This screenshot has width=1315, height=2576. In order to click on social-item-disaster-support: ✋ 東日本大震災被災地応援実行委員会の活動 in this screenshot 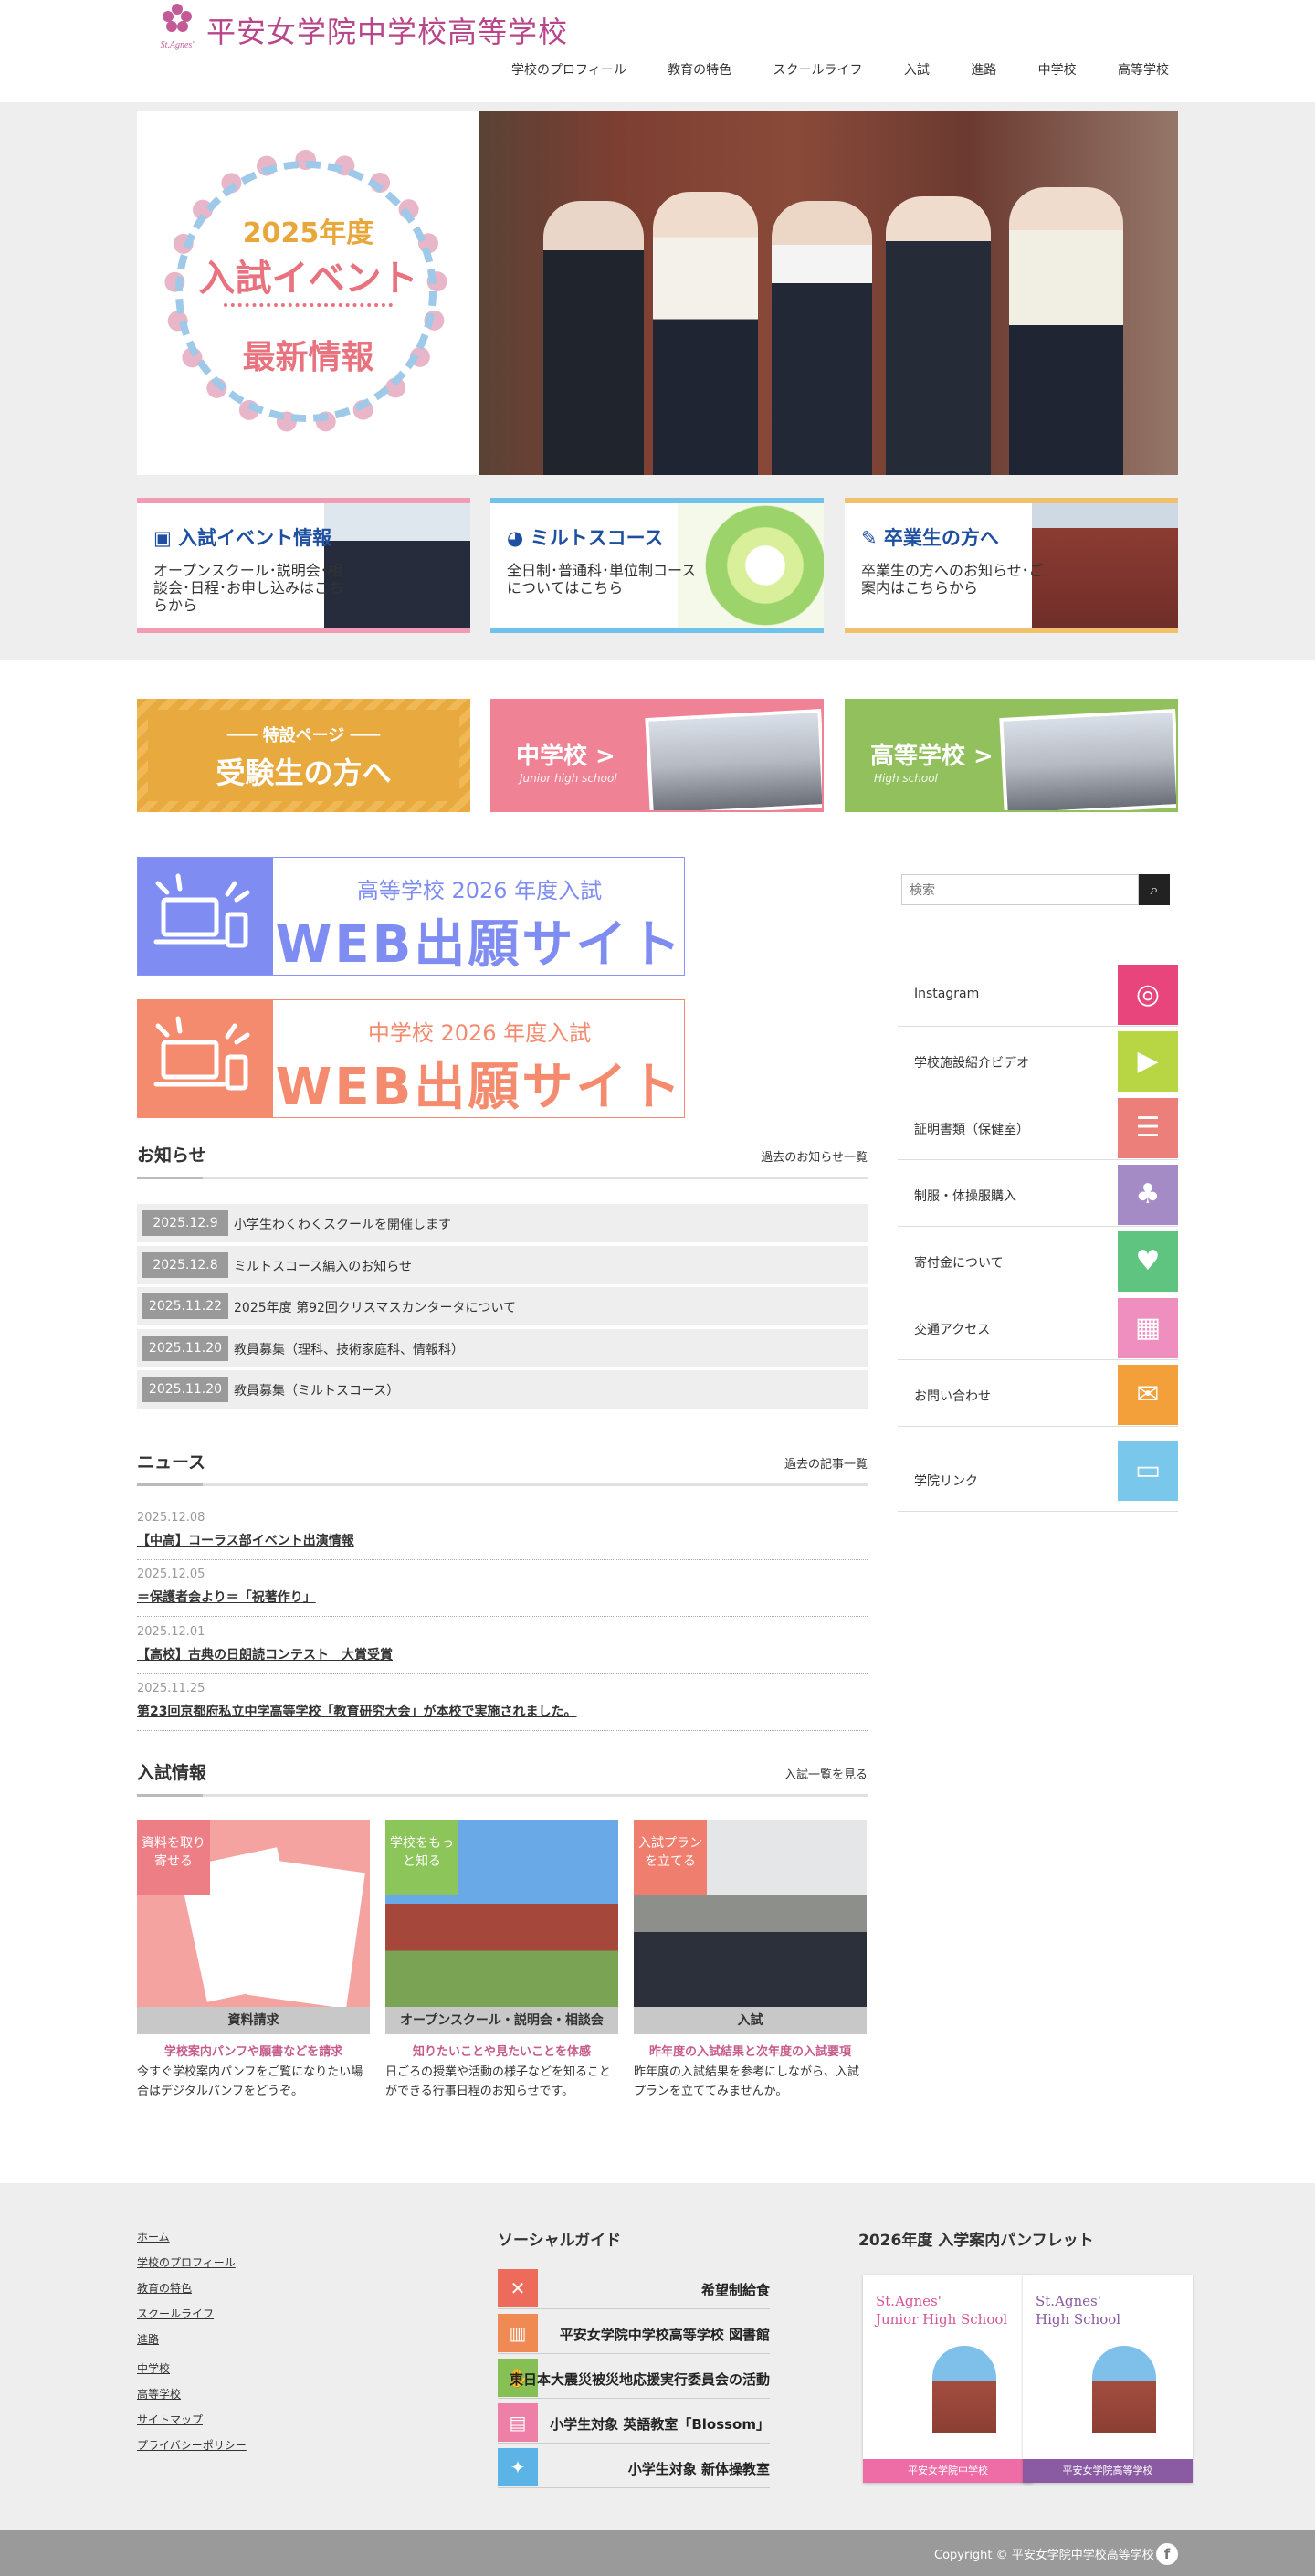, I will do `click(634, 2378)`.